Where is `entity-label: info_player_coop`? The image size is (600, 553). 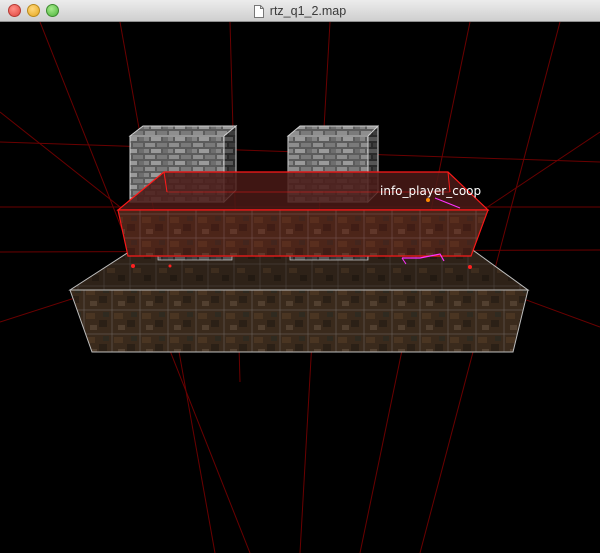
entity-label: info_player_coop is located at coordinates (430, 191).